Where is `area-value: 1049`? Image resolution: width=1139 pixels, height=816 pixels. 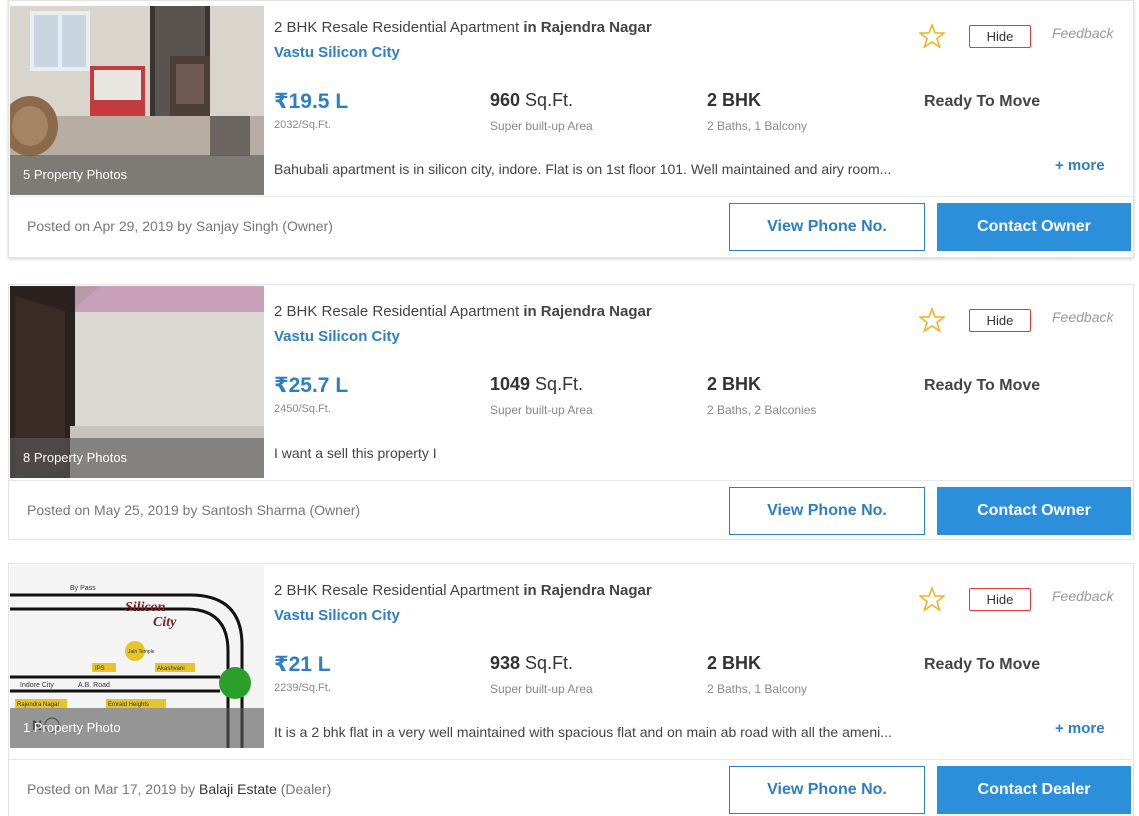 area-value: 1049 is located at coordinates (510, 384).